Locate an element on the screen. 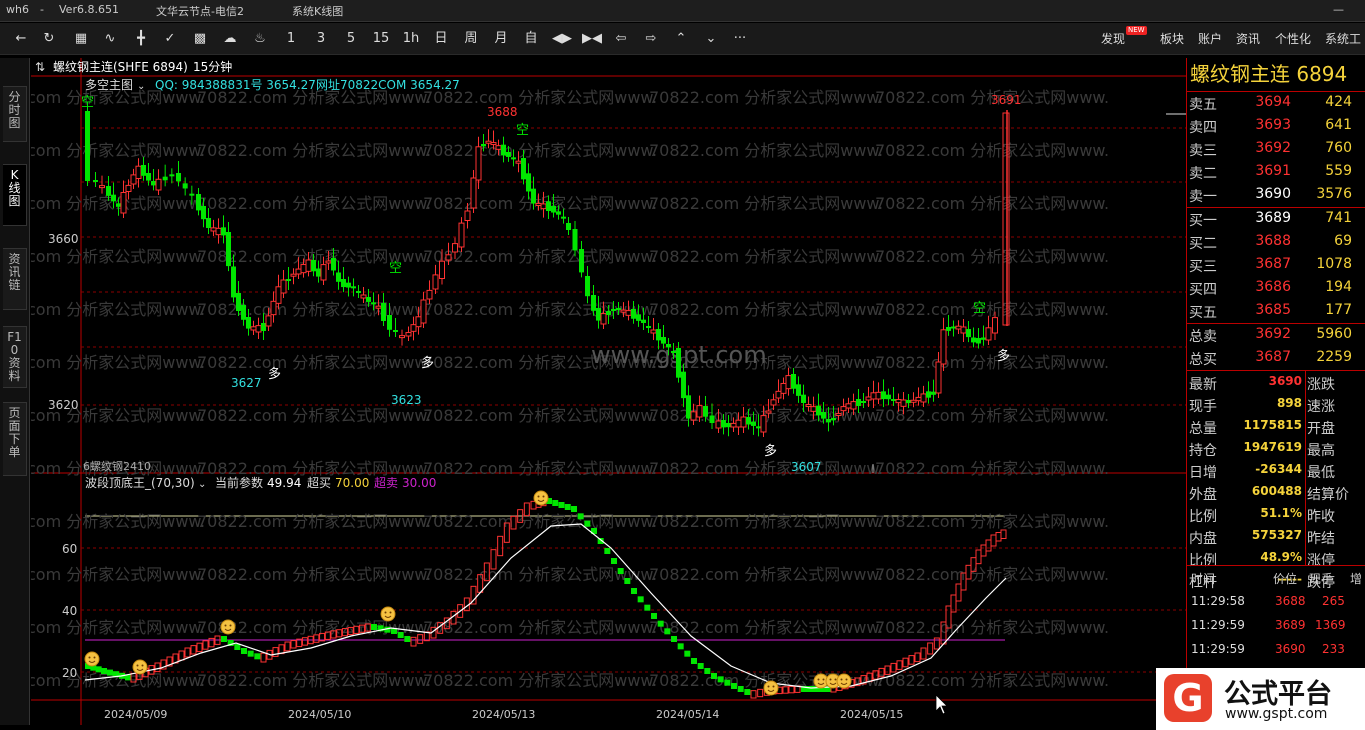 The width and height of the screenshot is (1365, 730). indicator-step-up is located at coordinates (899, 665).